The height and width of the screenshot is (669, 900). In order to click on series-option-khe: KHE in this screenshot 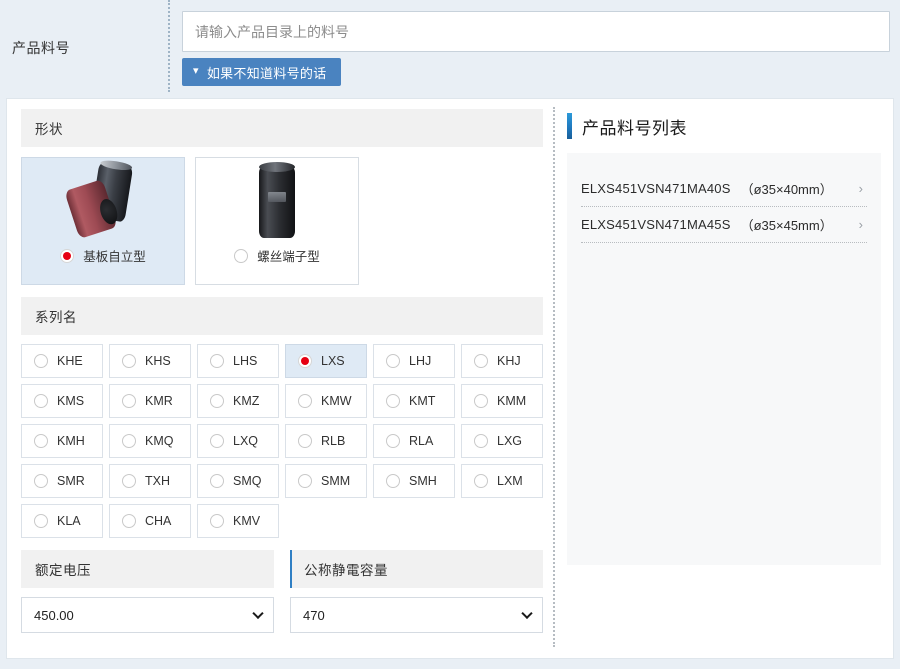, I will do `click(62, 361)`.